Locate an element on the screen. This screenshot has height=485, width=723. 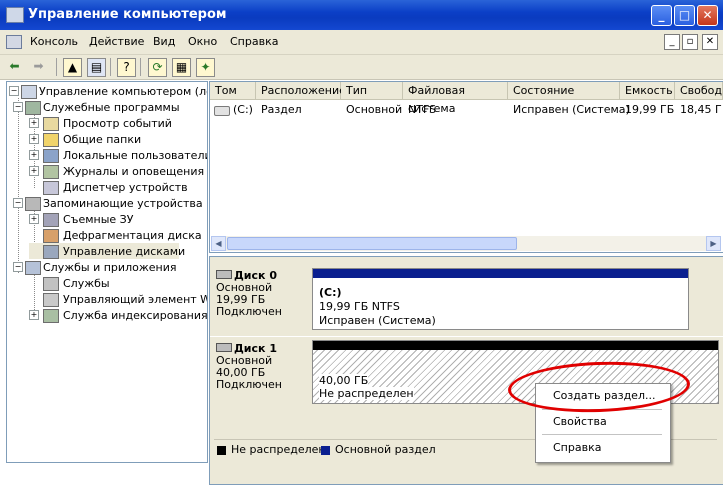
services-apps-icon is located at coordinates (33, 268).